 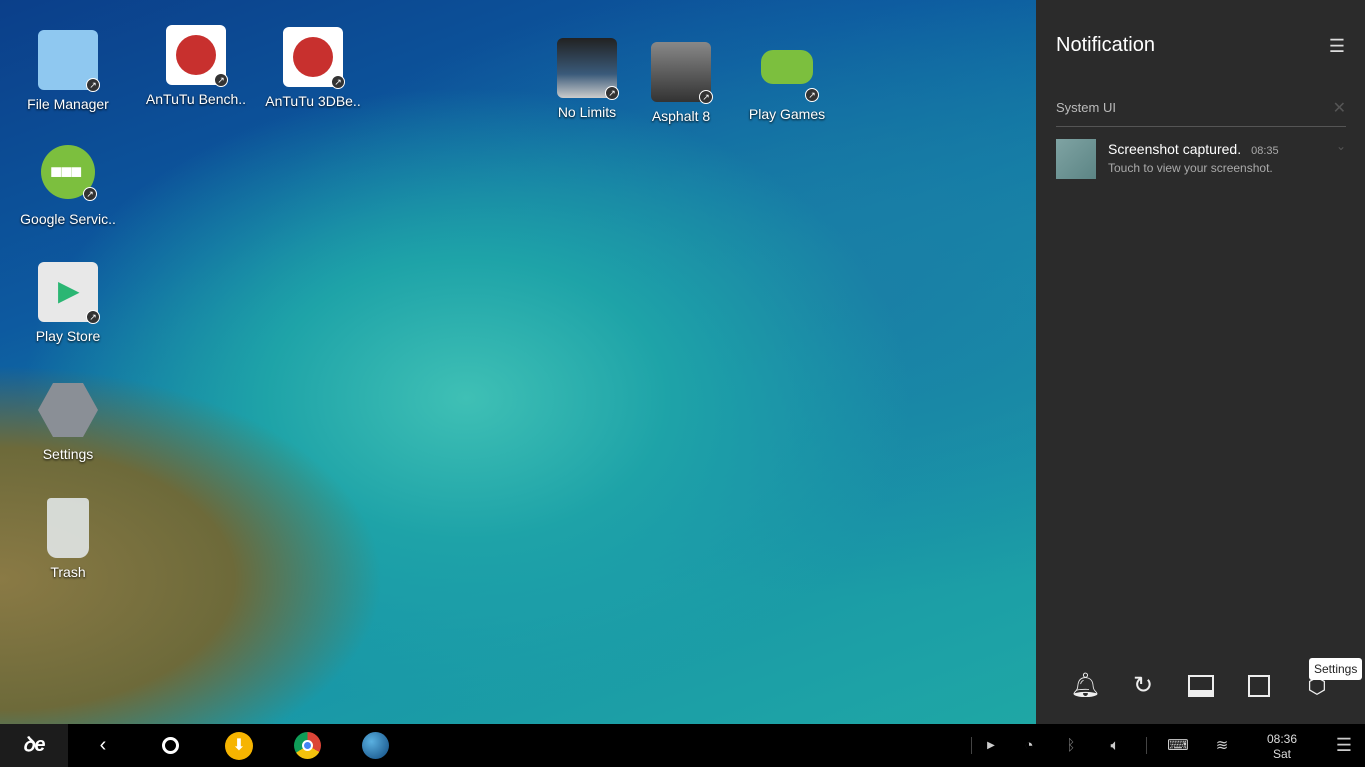 I want to click on antutu-3d-icon: ↗, so click(x=314, y=58).